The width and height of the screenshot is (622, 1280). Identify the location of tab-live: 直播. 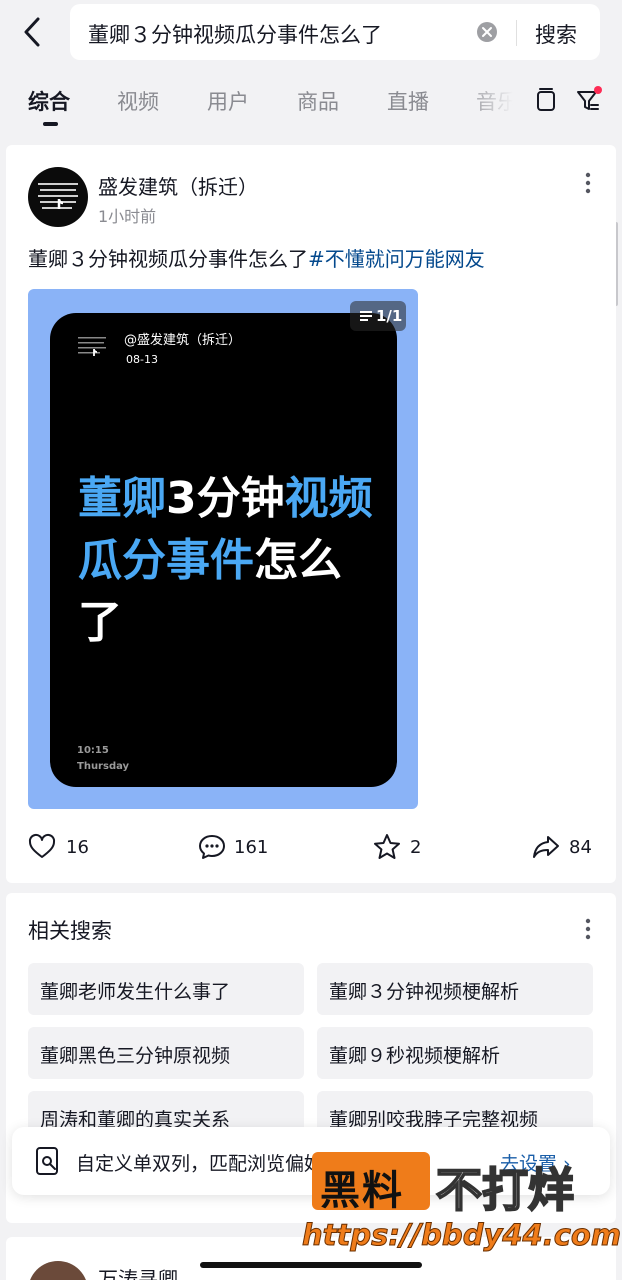
(408, 101).